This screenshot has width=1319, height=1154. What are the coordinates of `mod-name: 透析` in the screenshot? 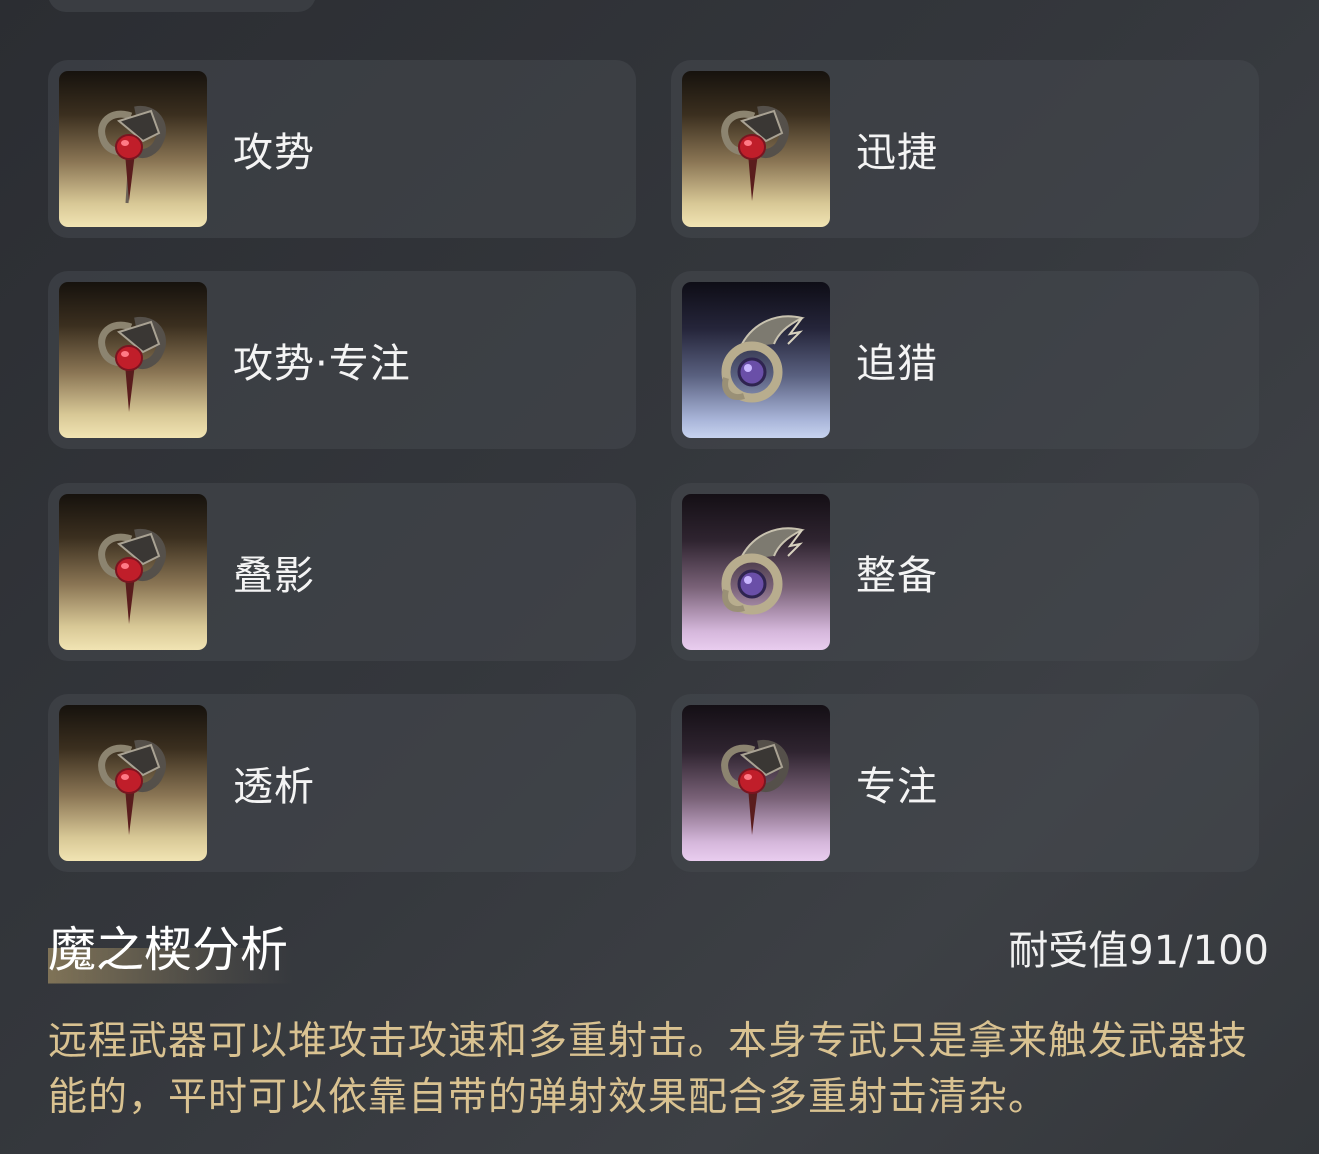 It's located at (274, 787).